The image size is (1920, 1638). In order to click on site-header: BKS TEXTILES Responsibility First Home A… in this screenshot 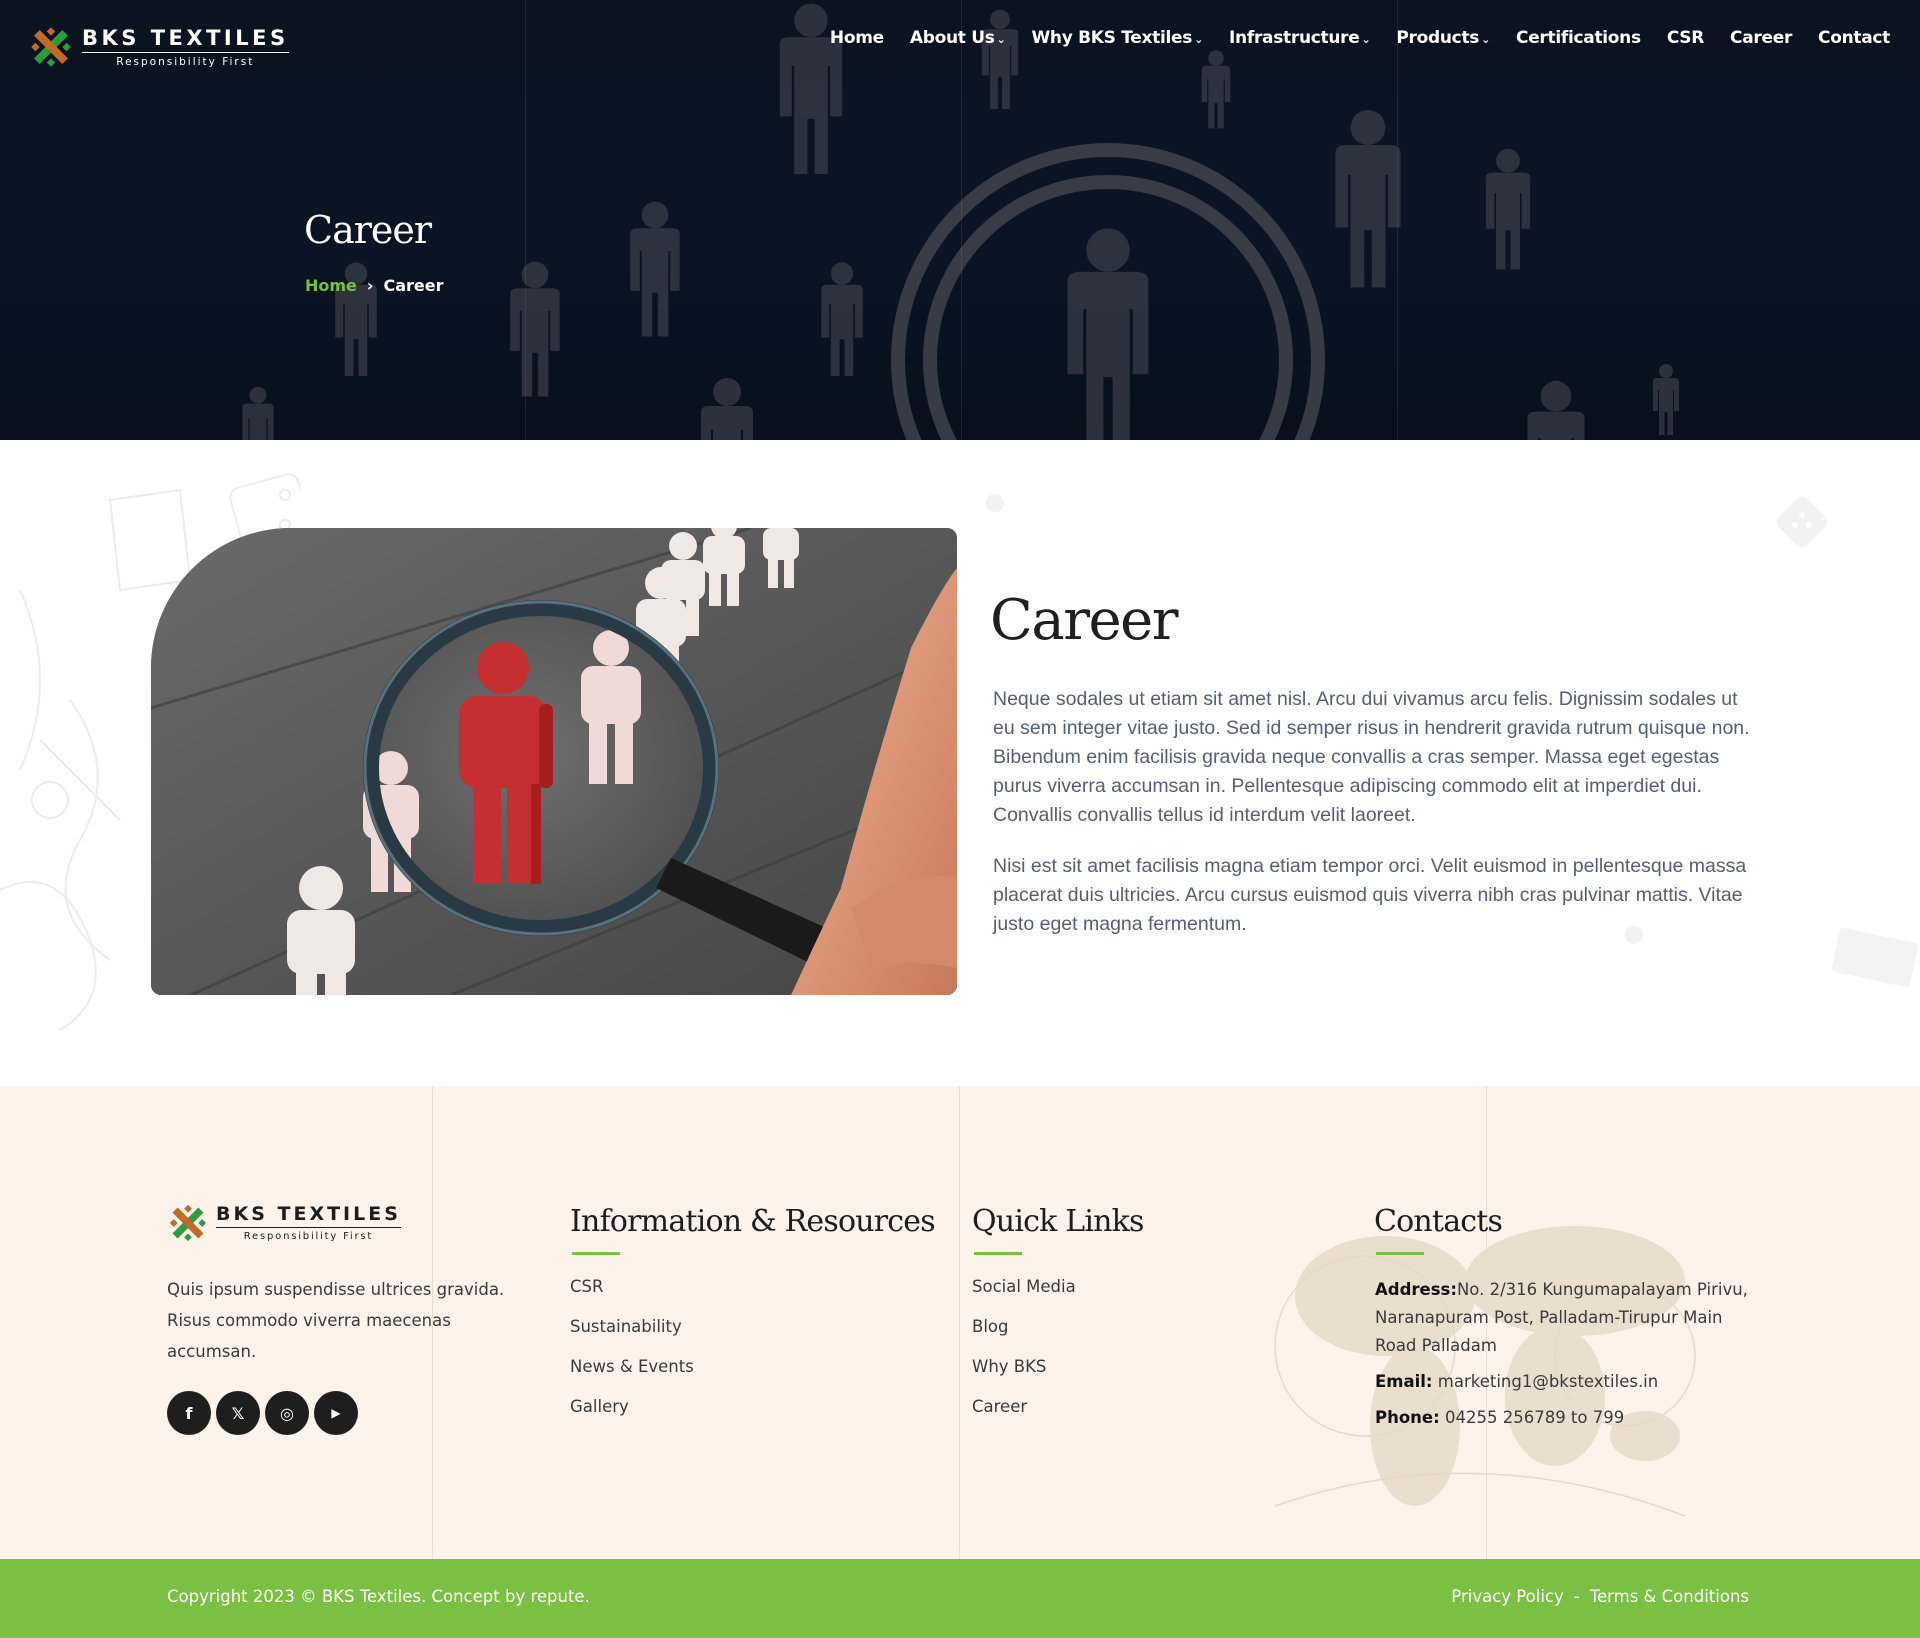, I will do `click(960, 40)`.